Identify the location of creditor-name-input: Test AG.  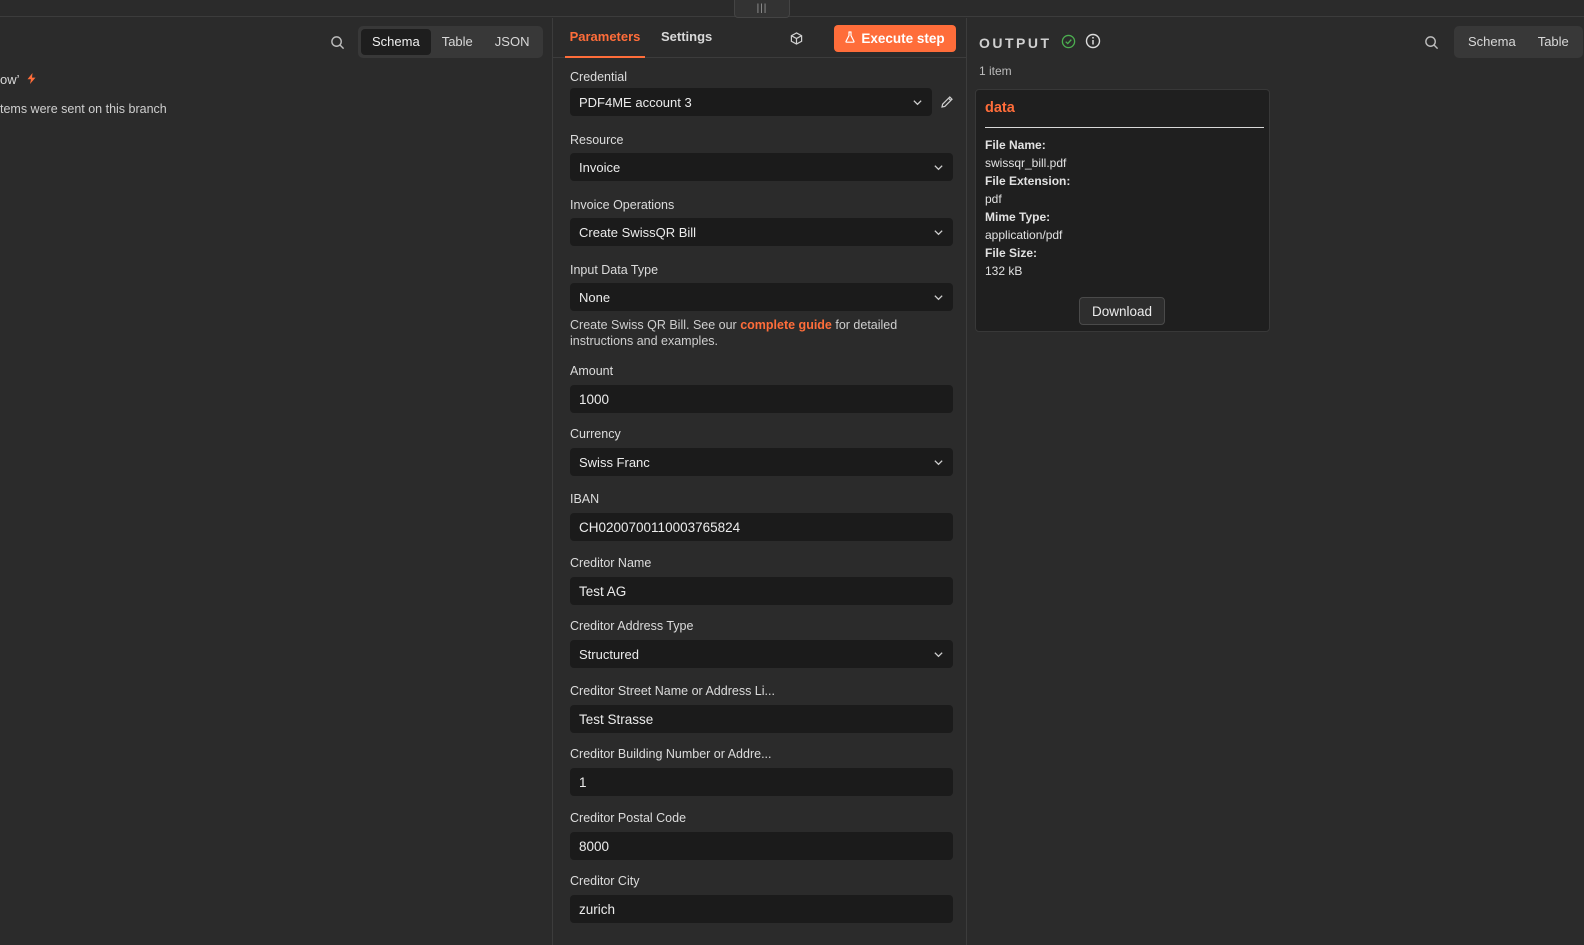
(761, 591).